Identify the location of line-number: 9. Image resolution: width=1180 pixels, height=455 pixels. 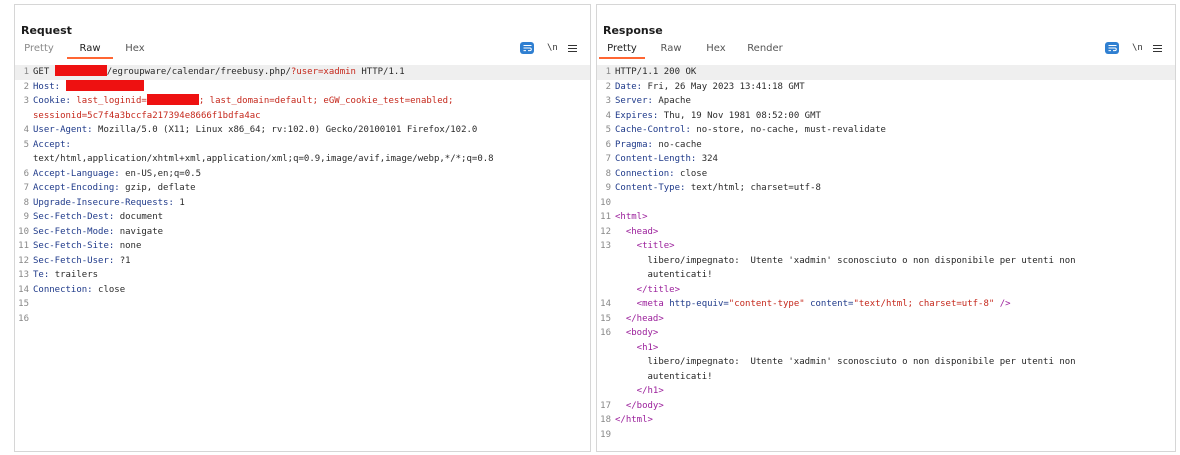
(26, 217).